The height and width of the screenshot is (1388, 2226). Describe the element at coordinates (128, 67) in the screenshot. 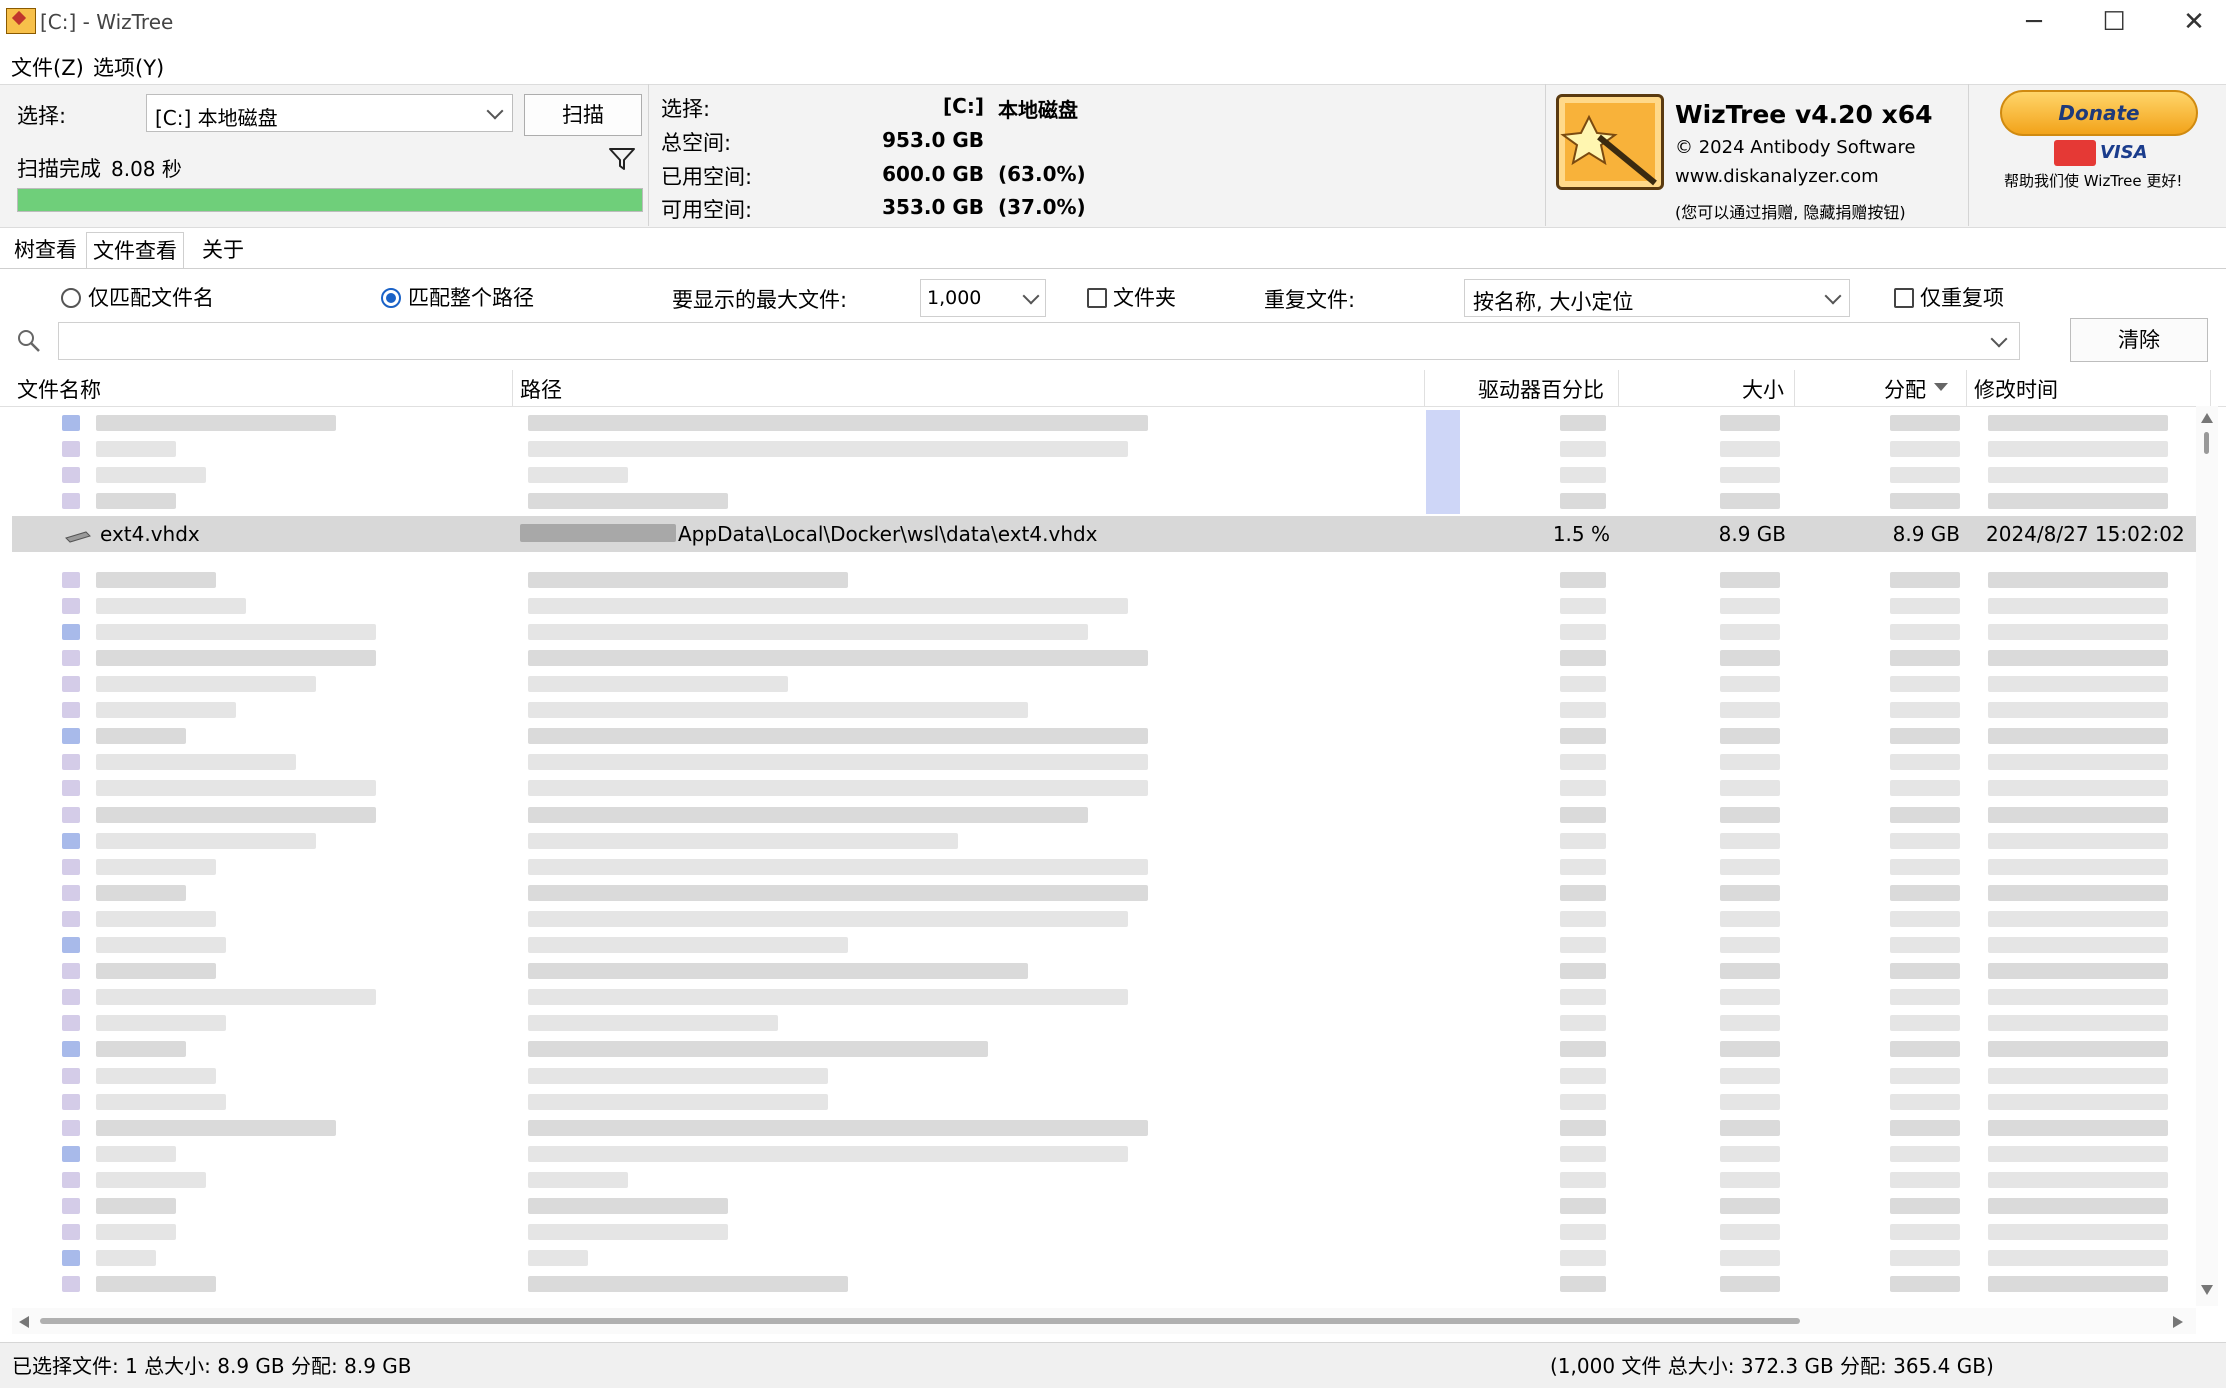

I see `menu-options: 选项(Y)` at that location.